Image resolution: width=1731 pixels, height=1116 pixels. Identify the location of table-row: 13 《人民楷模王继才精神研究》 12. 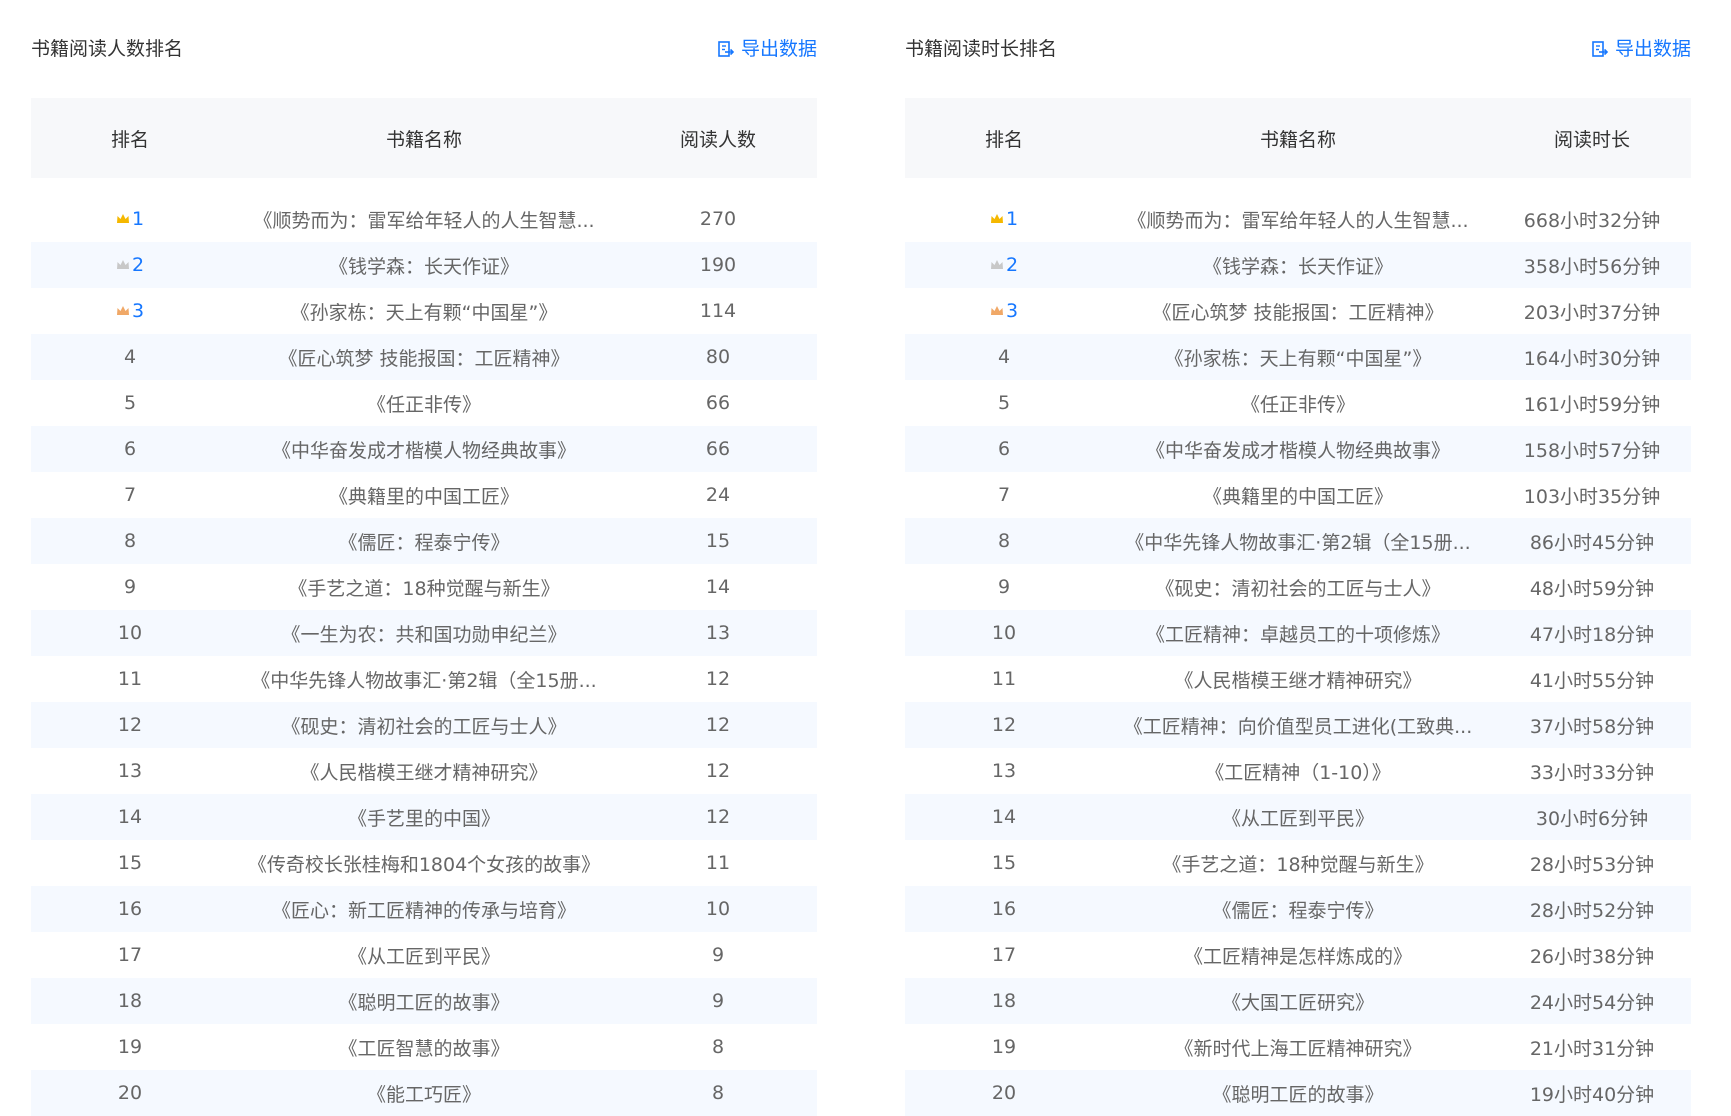
(424, 771).